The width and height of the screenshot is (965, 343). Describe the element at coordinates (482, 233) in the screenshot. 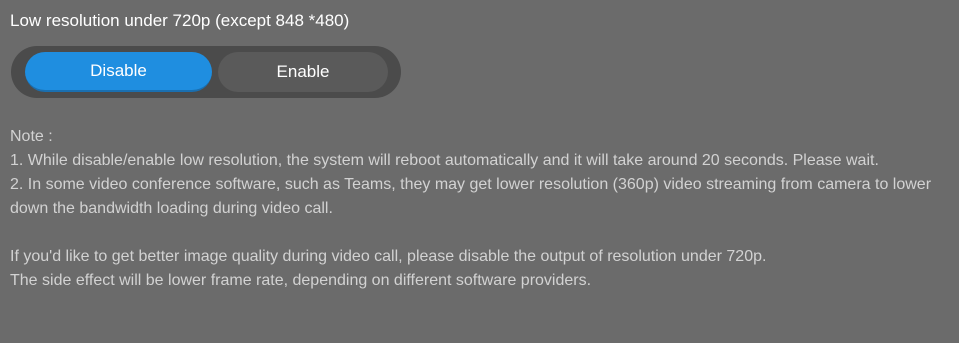

I see `notes-spacer` at that location.